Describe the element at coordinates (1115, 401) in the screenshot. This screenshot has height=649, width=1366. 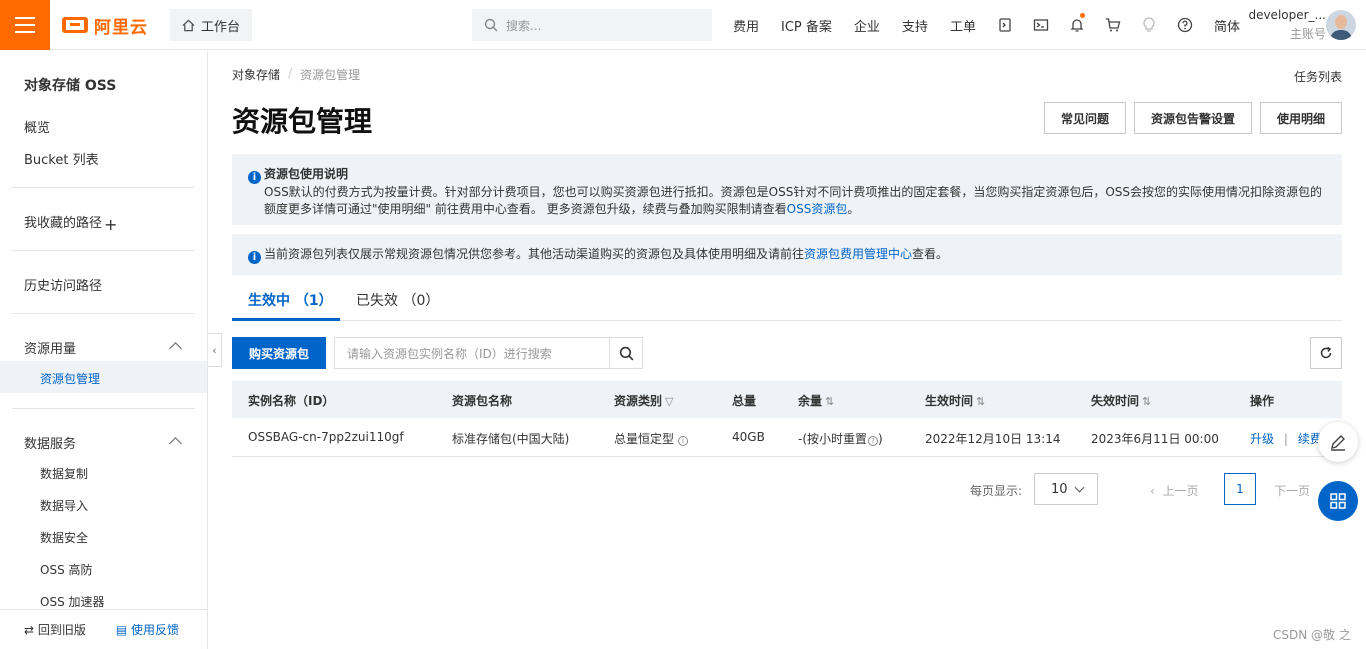
I see `col-end-time-label: 失效时间` at that location.